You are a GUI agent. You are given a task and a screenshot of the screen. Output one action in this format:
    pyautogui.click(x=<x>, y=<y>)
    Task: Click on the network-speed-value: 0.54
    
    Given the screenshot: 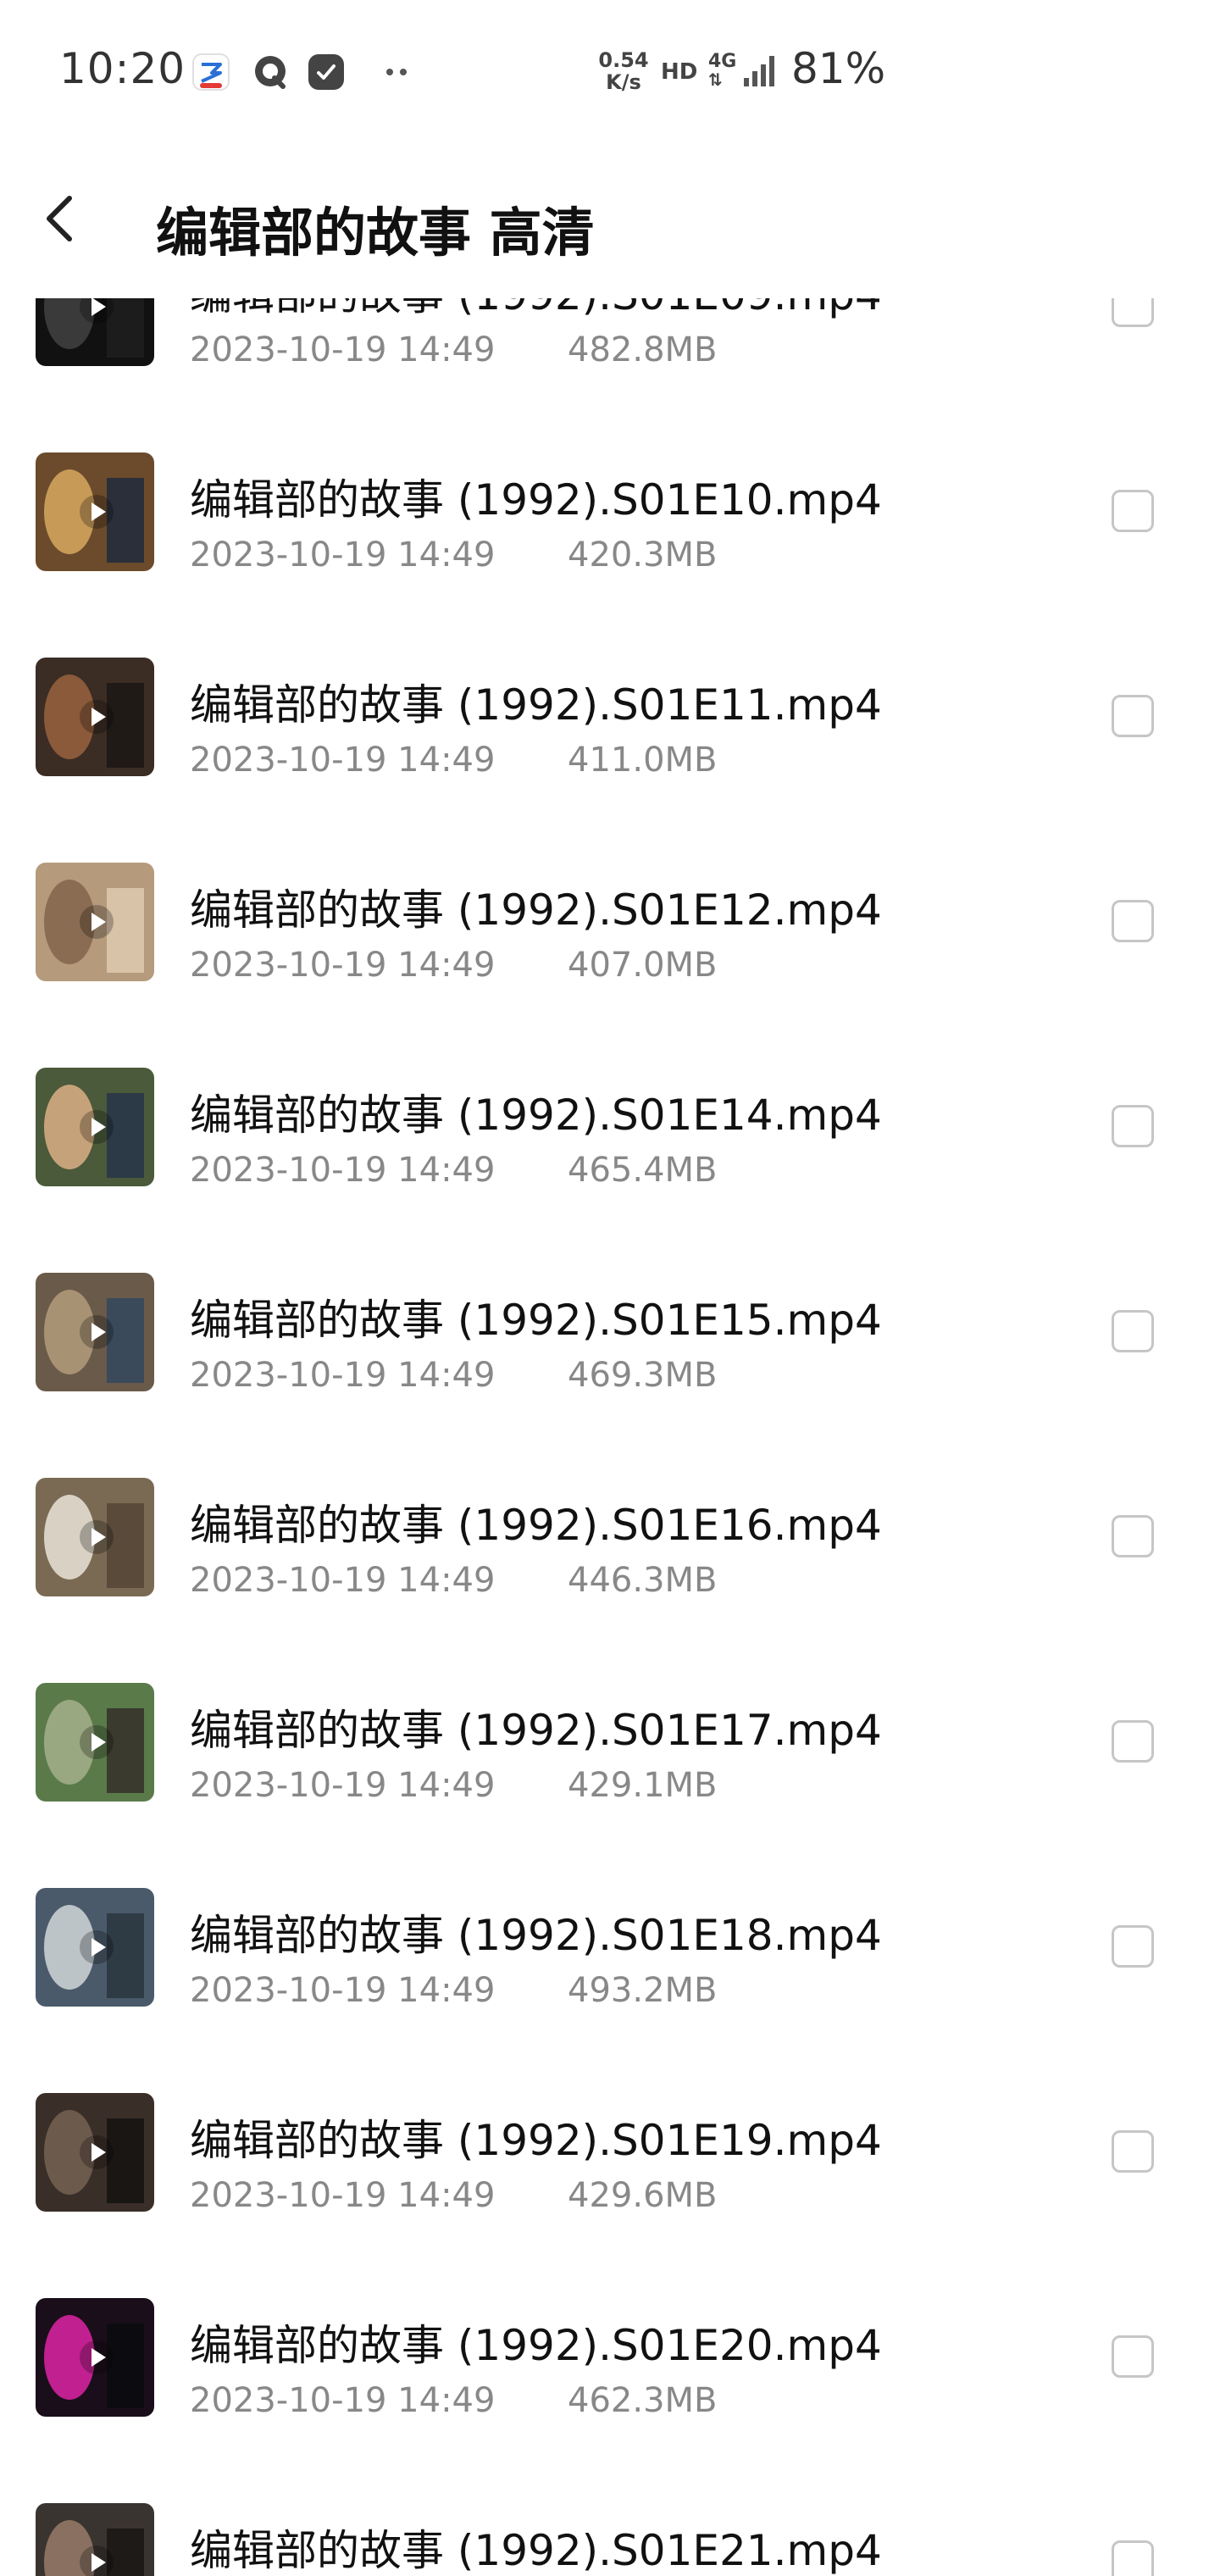 What is the action you would take?
    pyautogui.click(x=623, y=60)
    